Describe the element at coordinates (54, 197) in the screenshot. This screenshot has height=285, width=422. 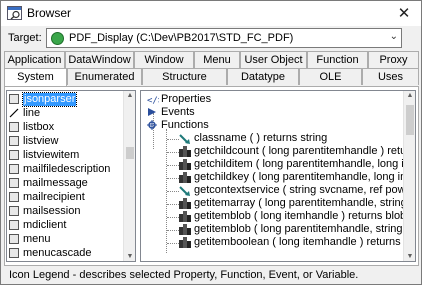
I see `list-item-label: mailrecipient` at that location.